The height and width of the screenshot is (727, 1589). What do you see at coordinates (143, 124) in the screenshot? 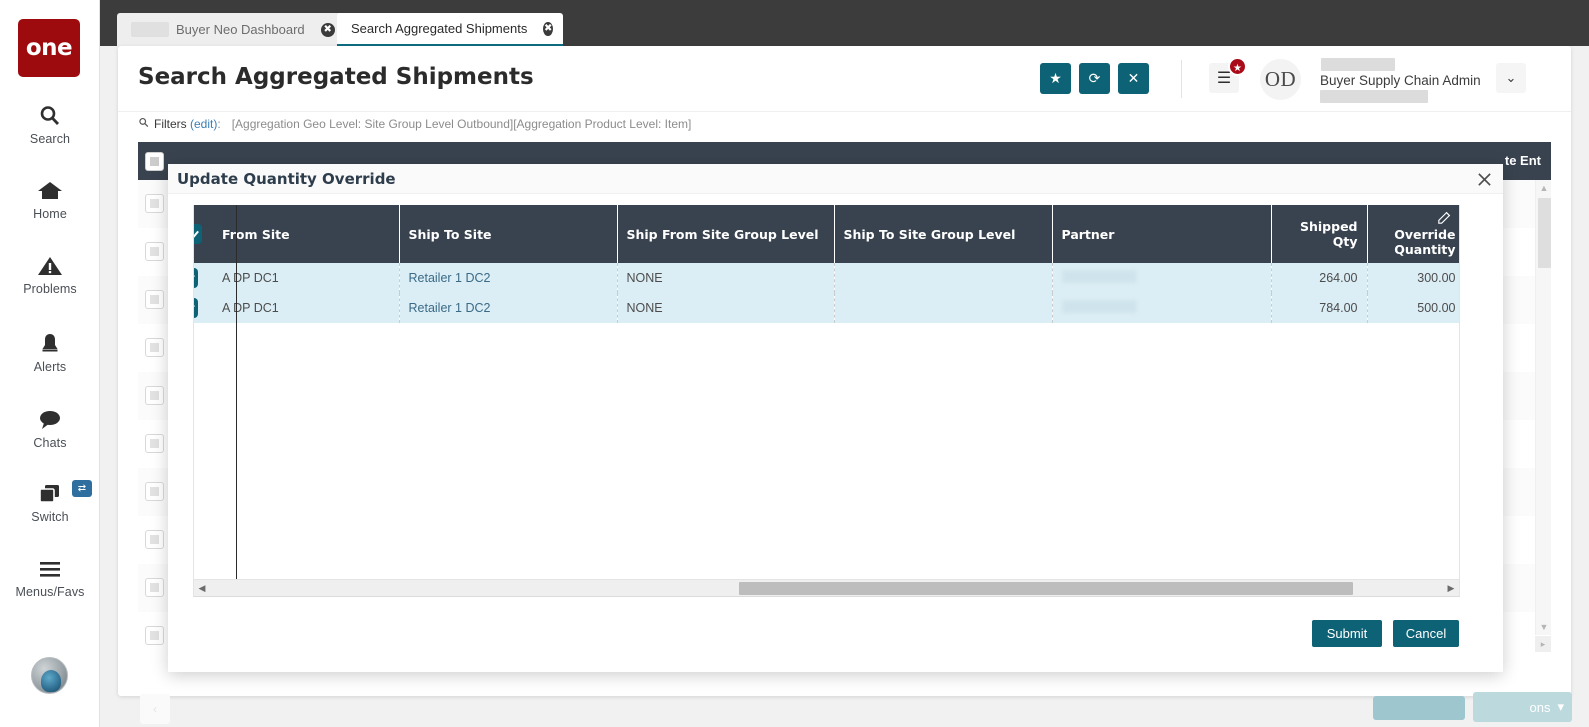
I see `search-icon` at bounding box center [143, 124].